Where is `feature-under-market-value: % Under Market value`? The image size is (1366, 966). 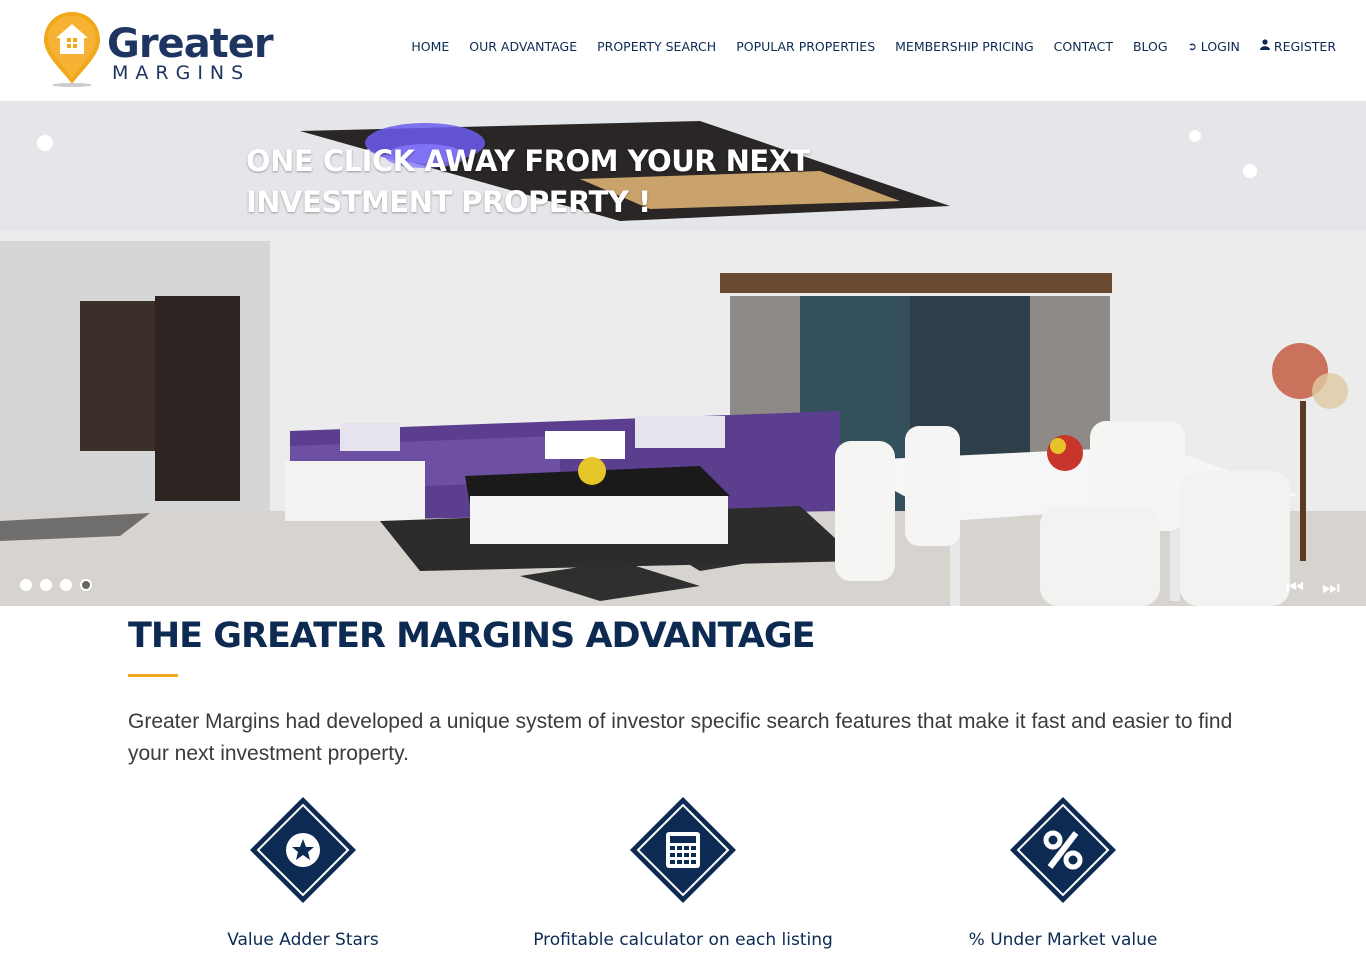 feature-under-market-value: % Under Market value is located at coordinates (1063, 873).